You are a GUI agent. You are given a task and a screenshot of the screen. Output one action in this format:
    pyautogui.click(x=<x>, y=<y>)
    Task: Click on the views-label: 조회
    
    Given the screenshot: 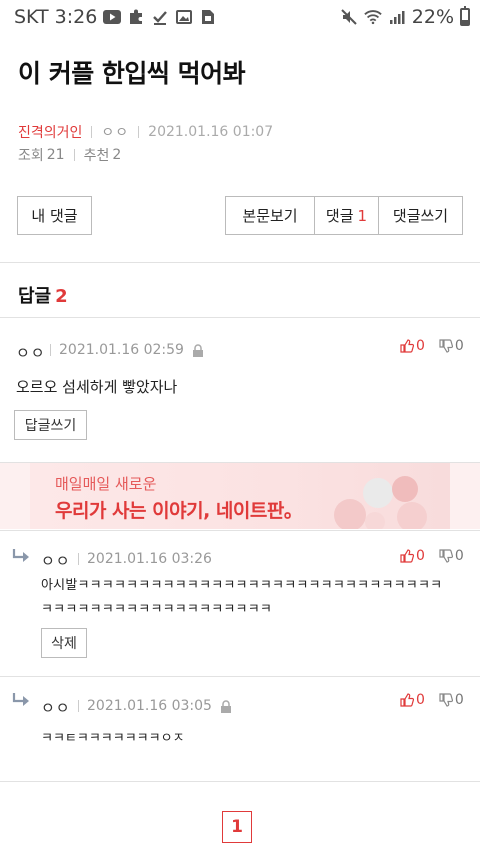 What is the action you would take?
    pyautogui.click(x=31, y=156)
    